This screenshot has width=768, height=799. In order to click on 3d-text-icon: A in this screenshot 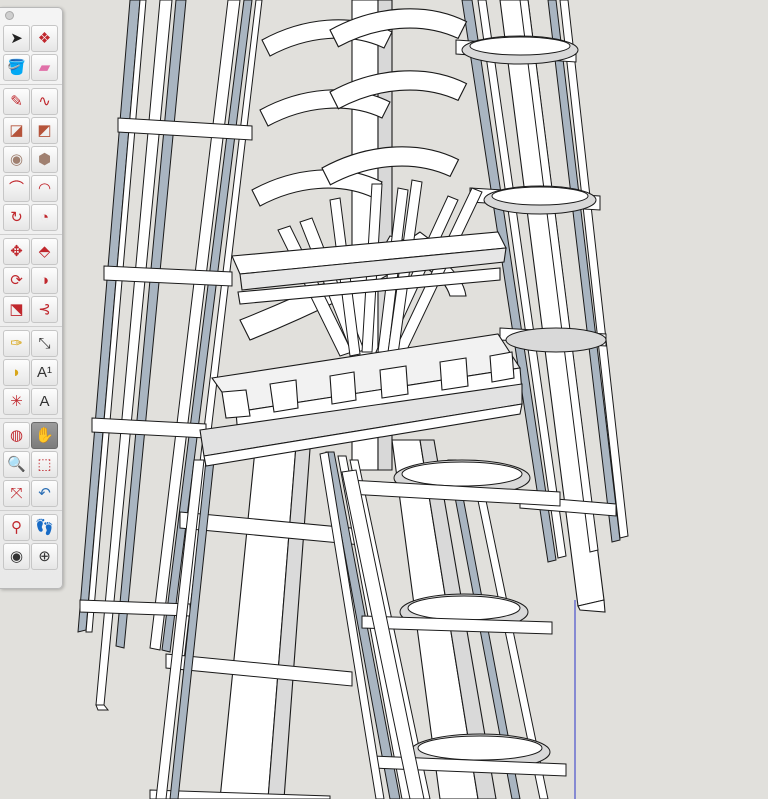, I will do `click(44, 401)`.